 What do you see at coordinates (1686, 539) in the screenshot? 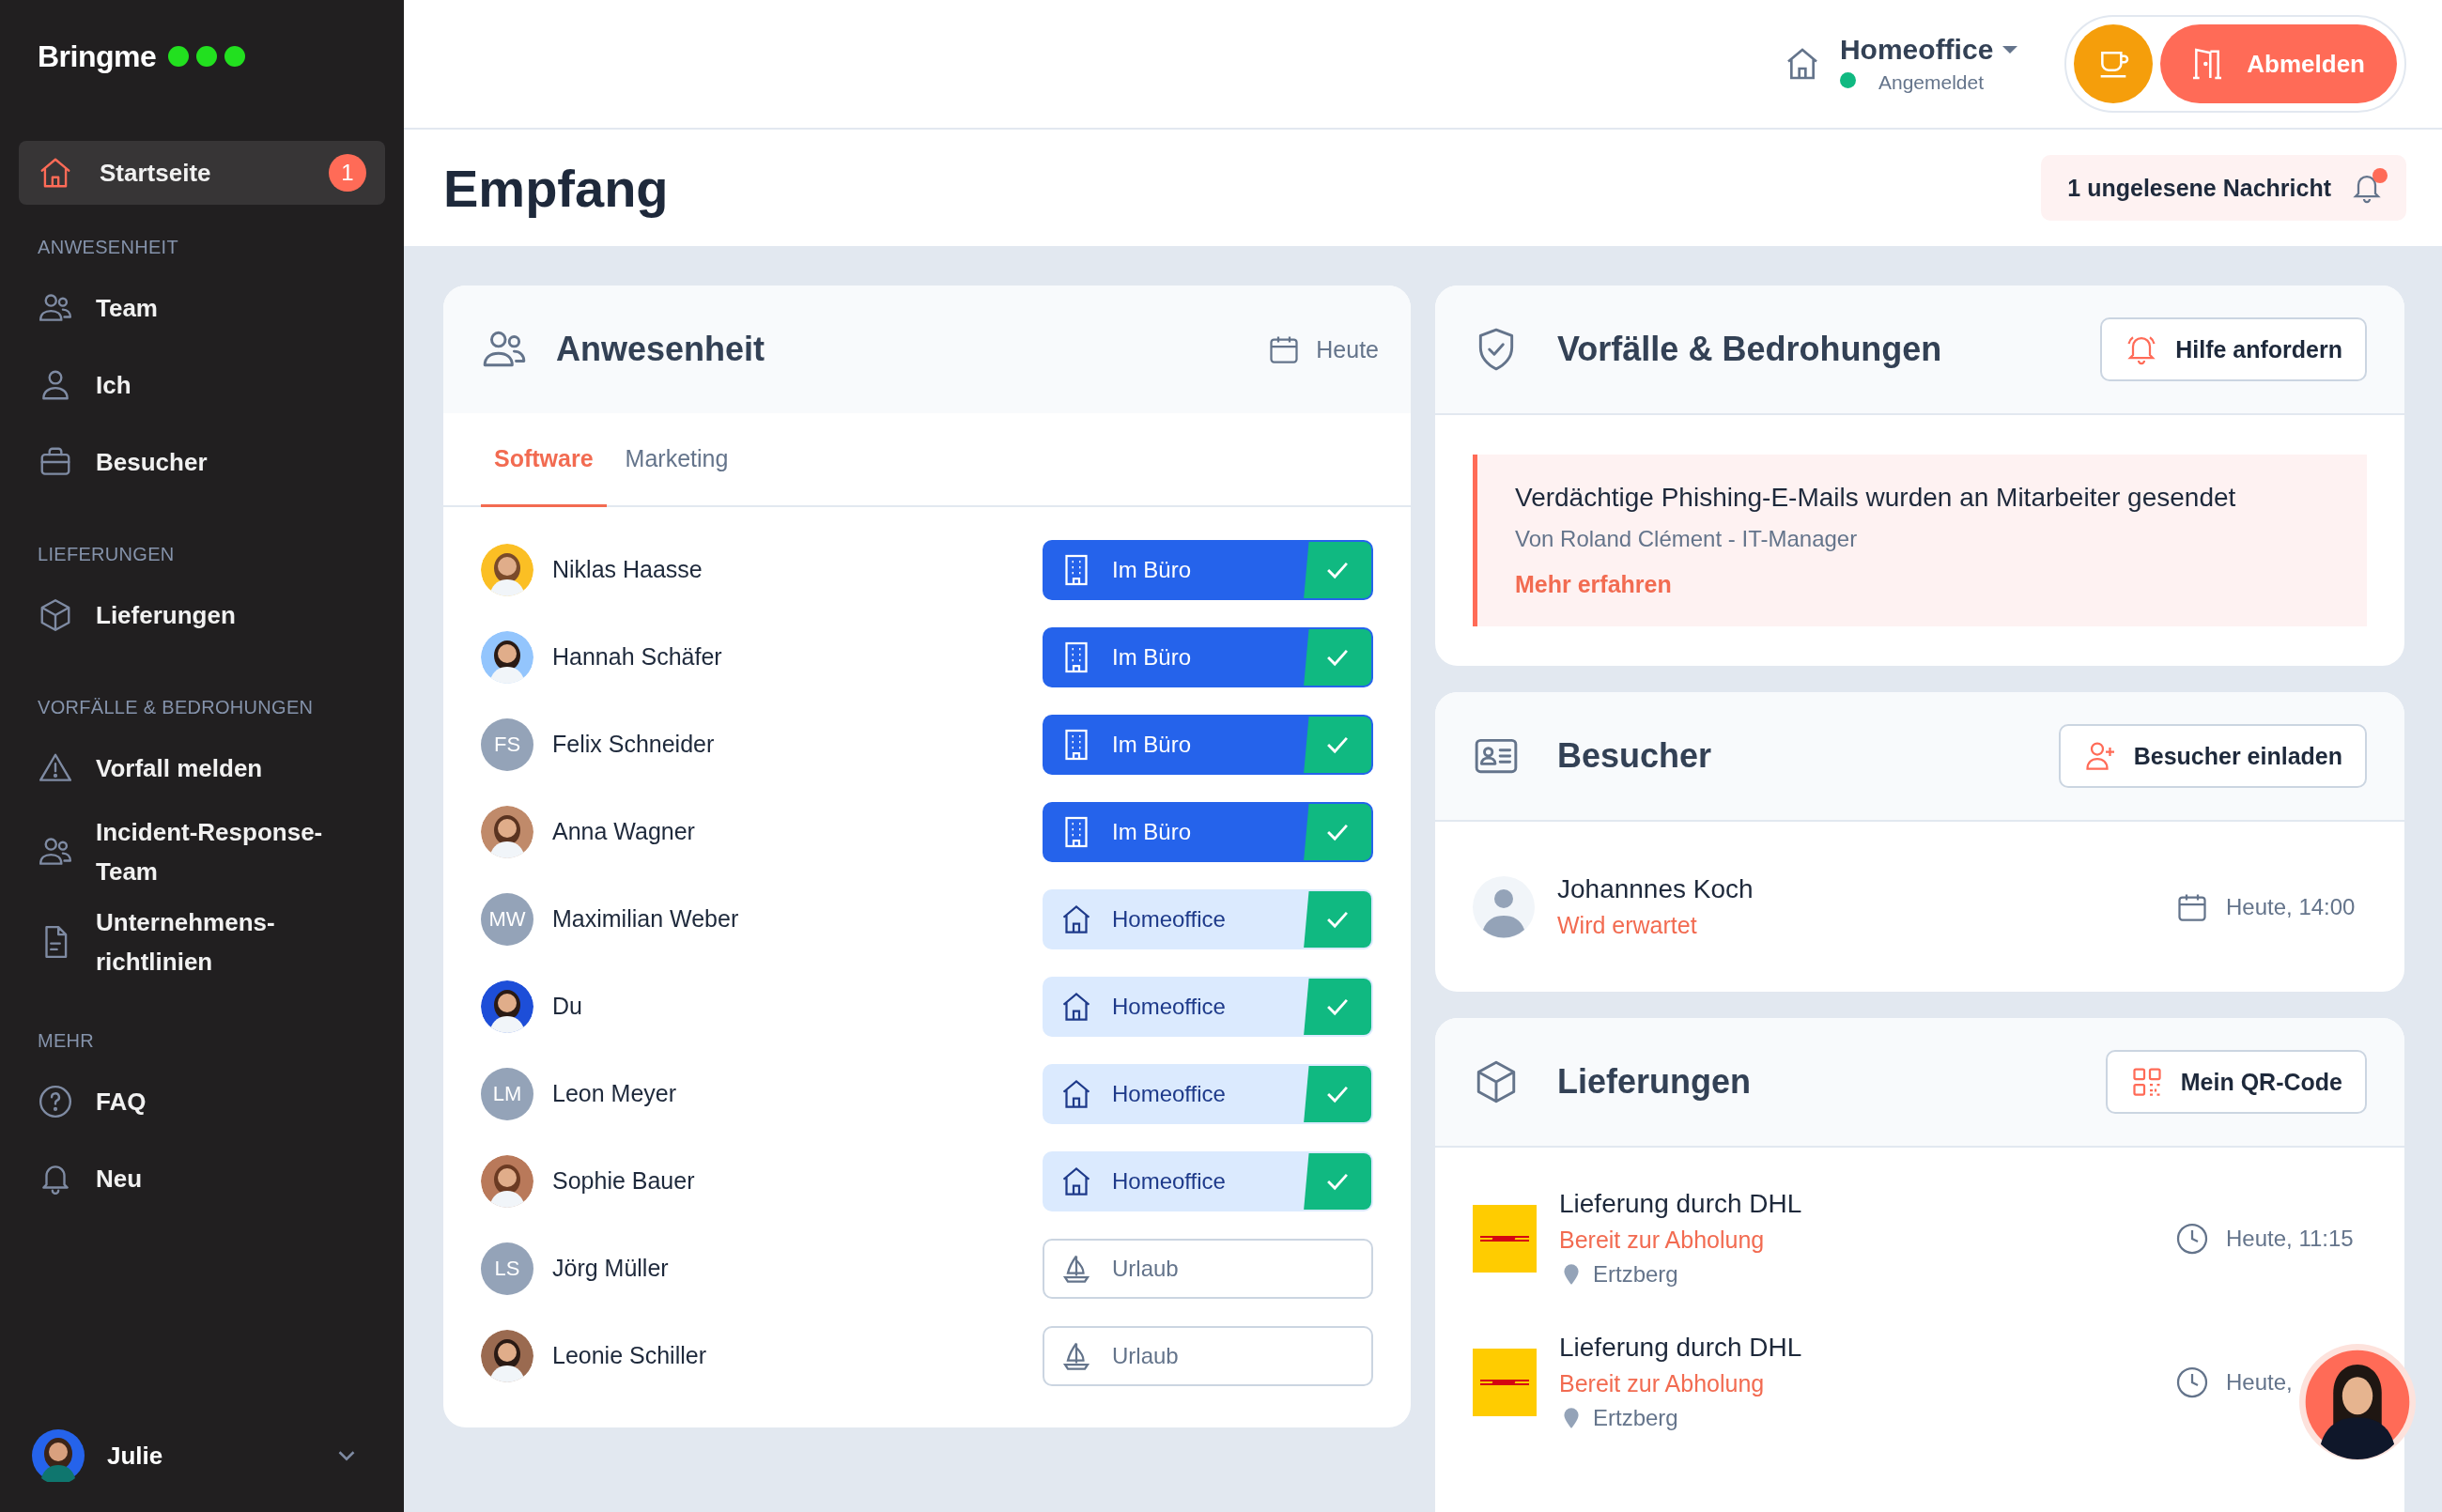
I see `alert-author: Von Roland Clément - IT-Manager` at bounding box center [1686, 539].